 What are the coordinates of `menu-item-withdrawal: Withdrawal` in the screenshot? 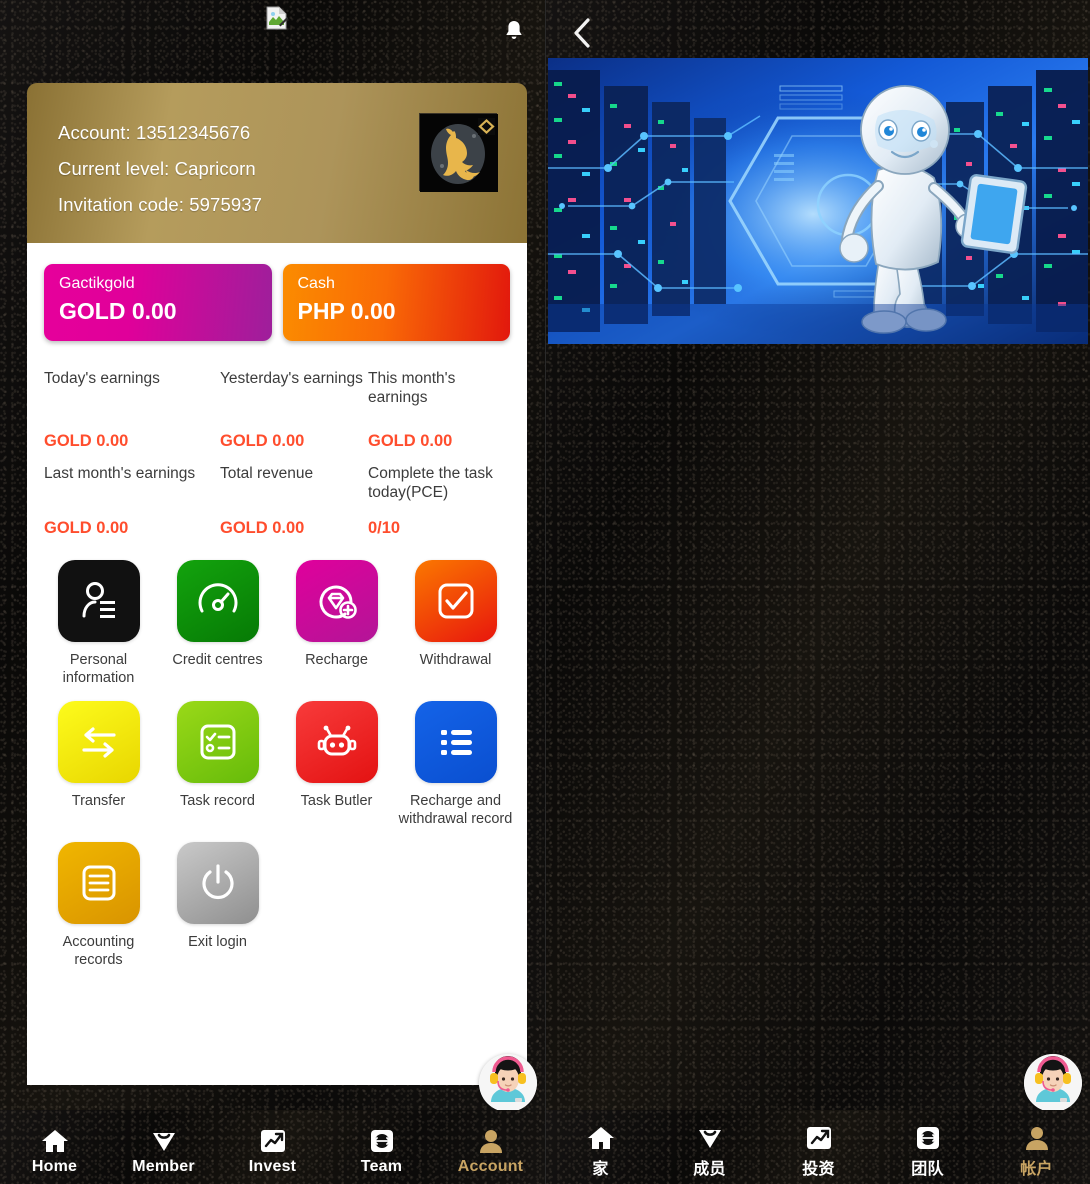 It's located at (455, 623).